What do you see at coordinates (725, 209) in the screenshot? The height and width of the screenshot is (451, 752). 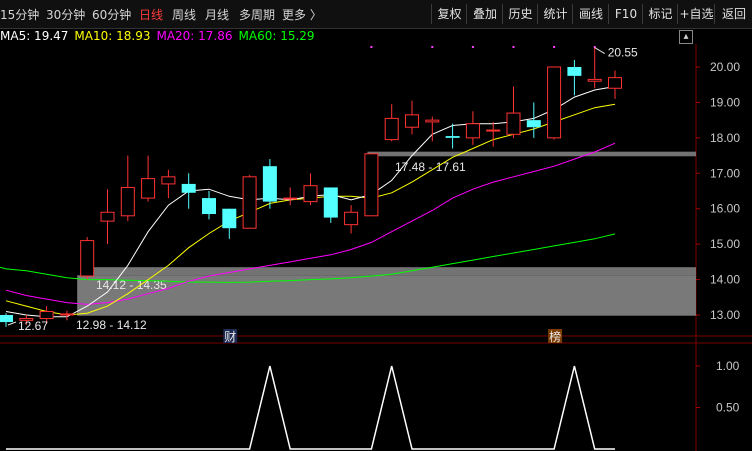 I see `y-tick-label: 16.00` at bounding box center [725, 209].